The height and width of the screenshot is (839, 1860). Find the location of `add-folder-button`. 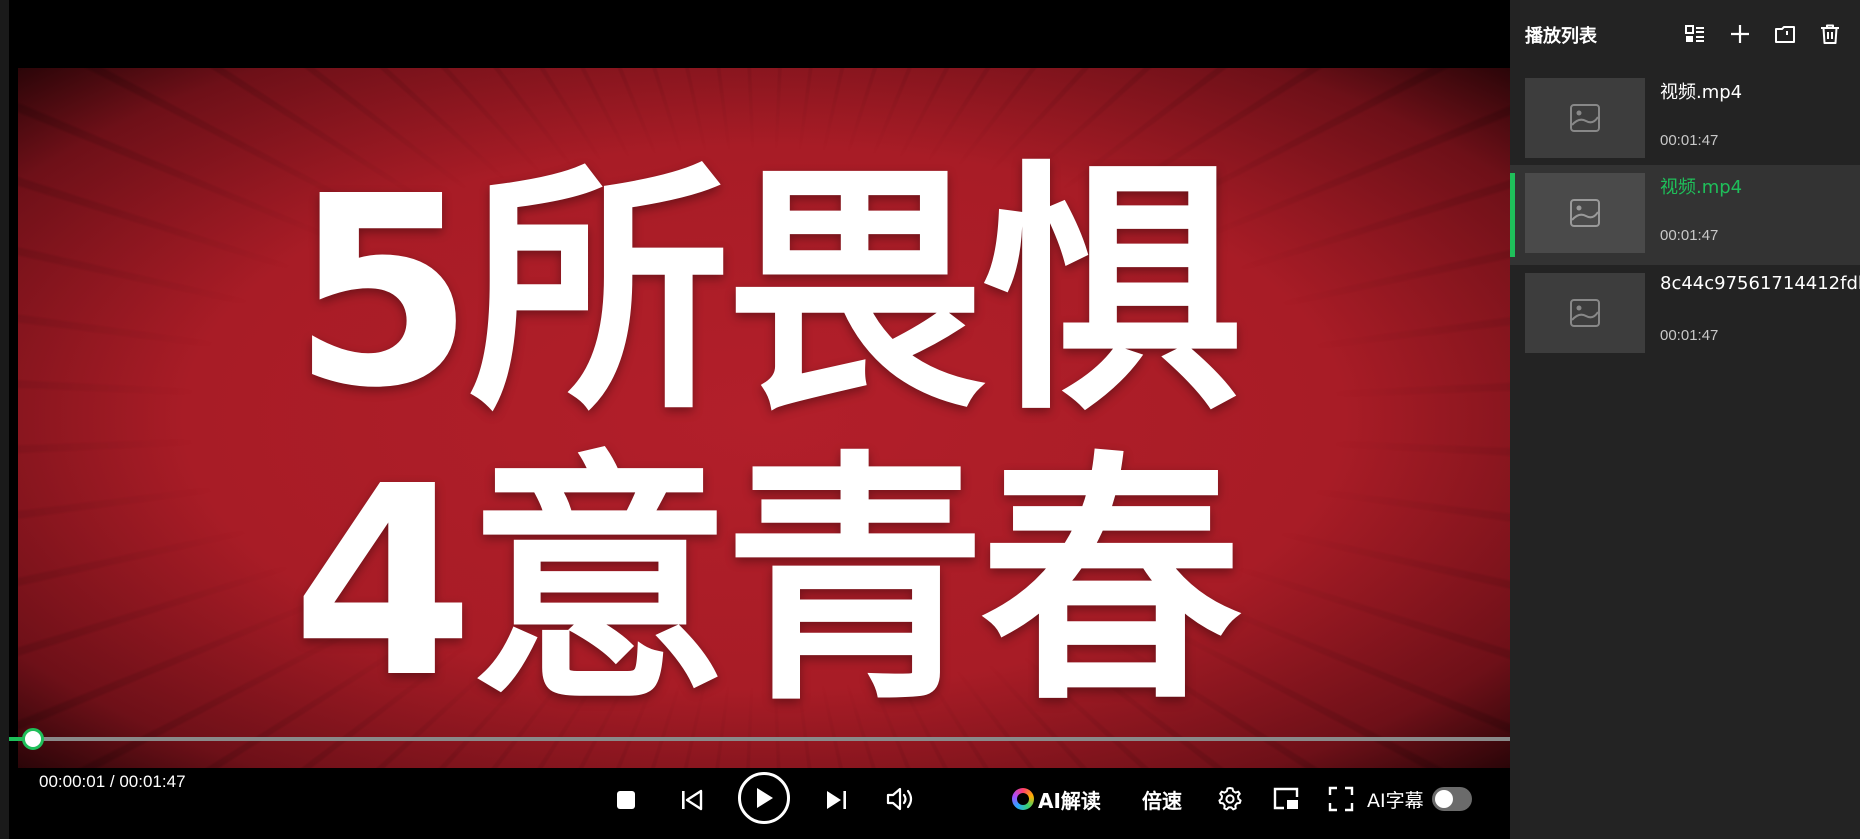

add-folder-button is located at coordinates (1785, 34).